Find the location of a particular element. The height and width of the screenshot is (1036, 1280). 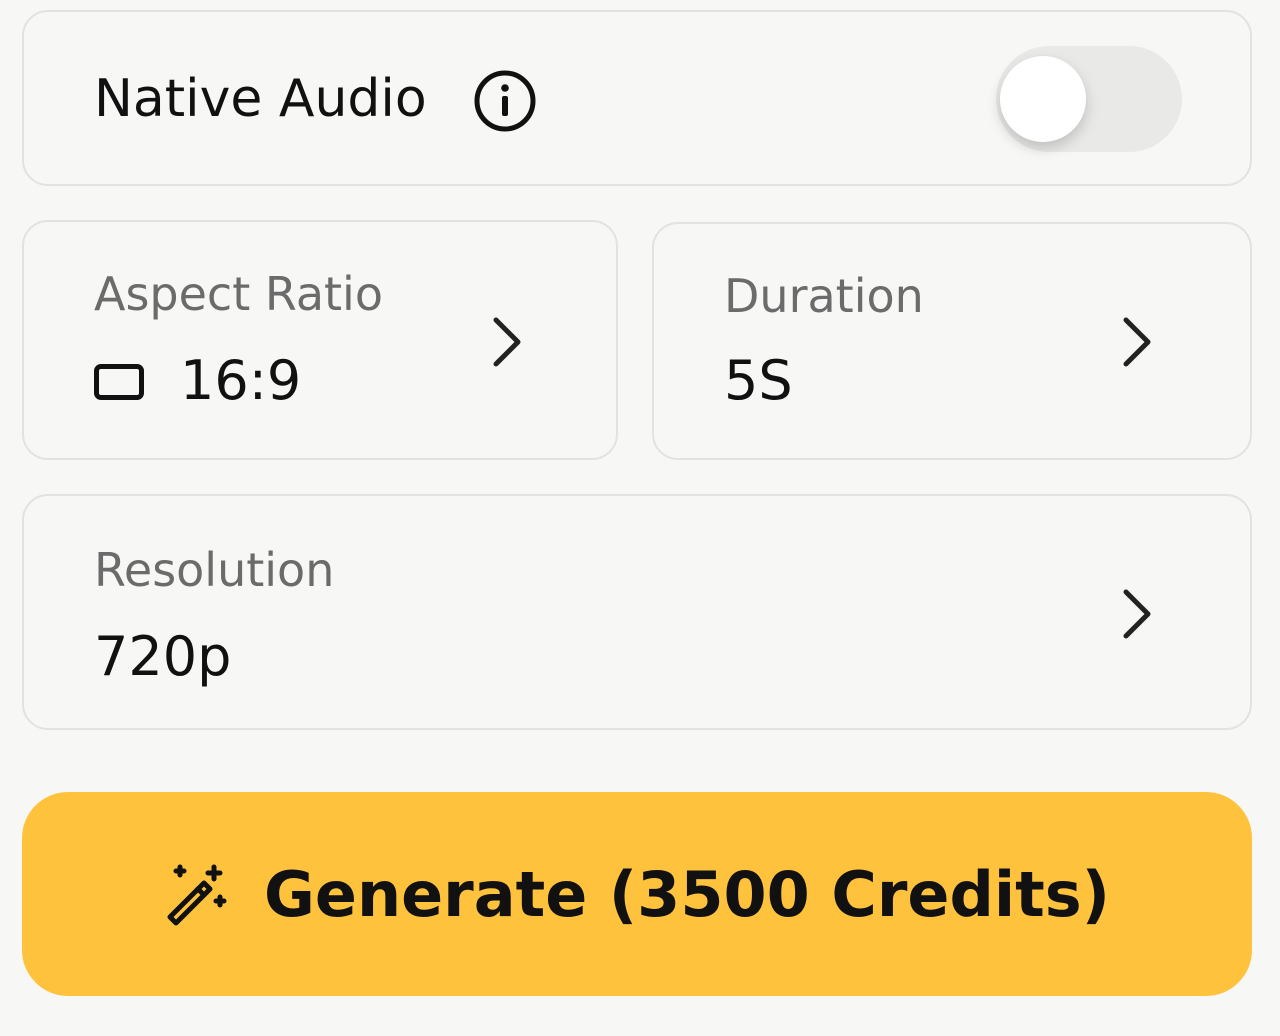

aspect-ratio-label: Aspect Ratio is located at coordinates (238, 294).